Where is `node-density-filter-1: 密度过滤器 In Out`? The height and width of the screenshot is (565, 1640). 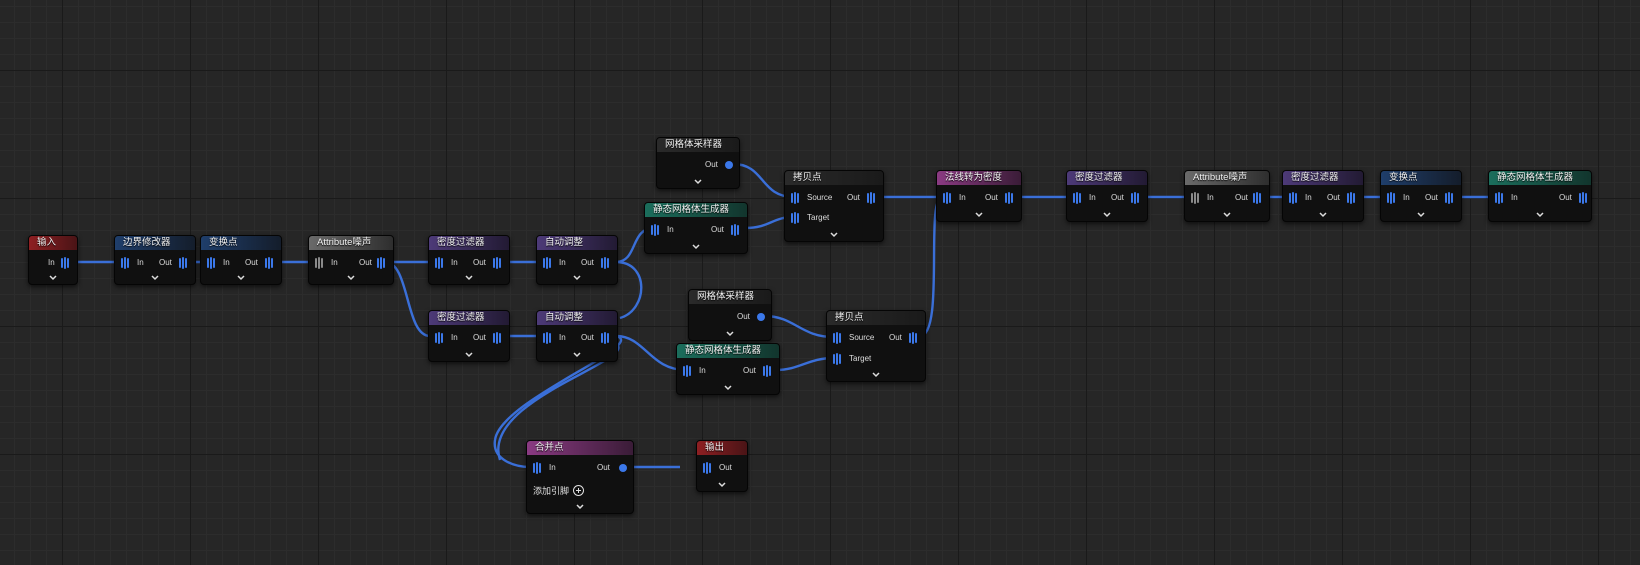
node-density-filter-1: 密度过滤器 In Out is located at coordinates (469, 260).